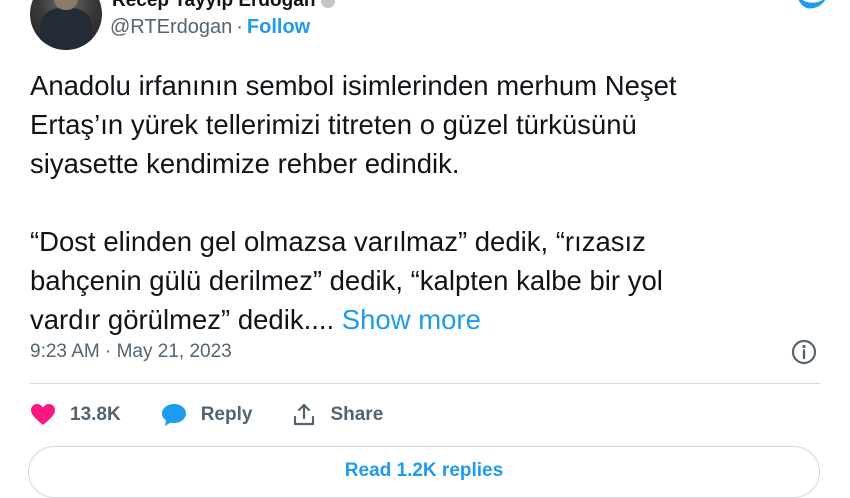 Image resolution: width=850 pixels, height=498 pixels. I want to click on author-name-row: Recep Tayyip Erdoğan, so click(224, 6).